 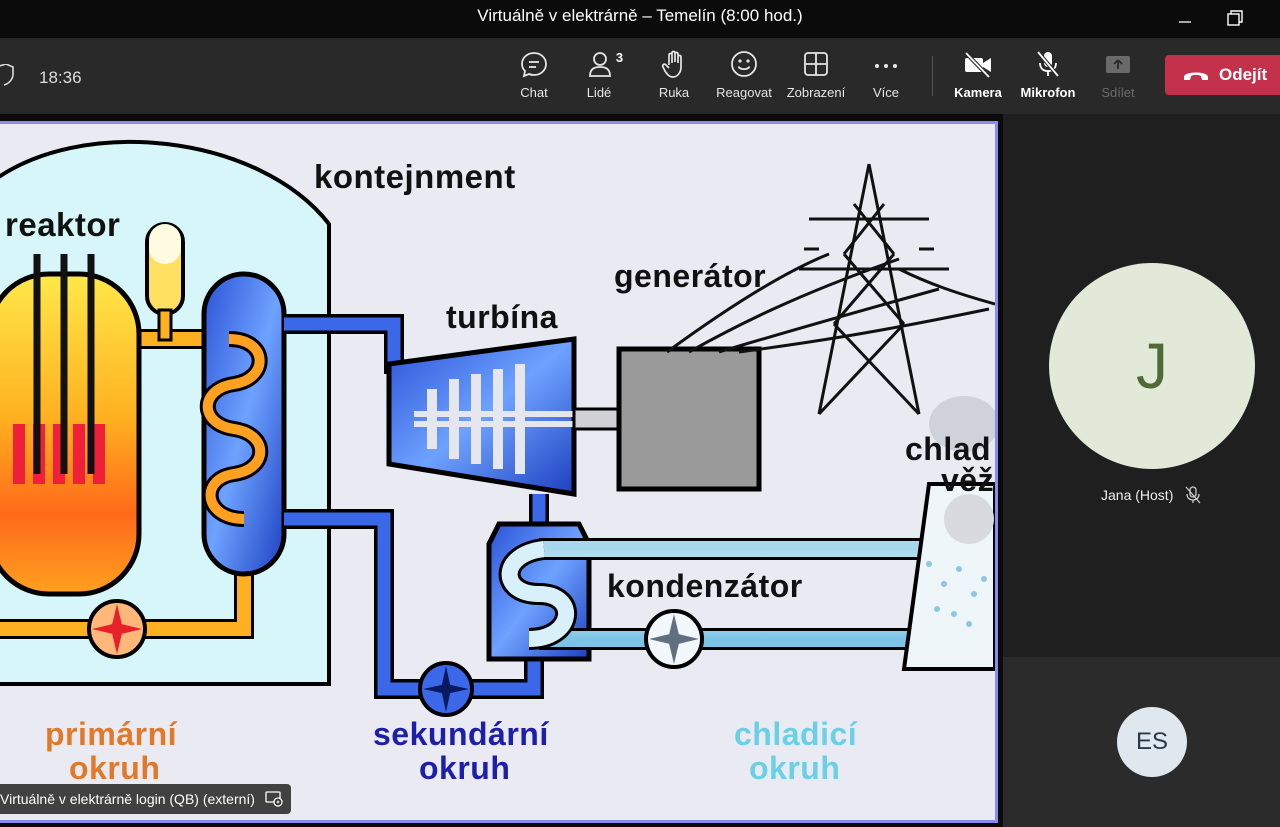 I want to click on steam-generator, so click(x=243, y=424).